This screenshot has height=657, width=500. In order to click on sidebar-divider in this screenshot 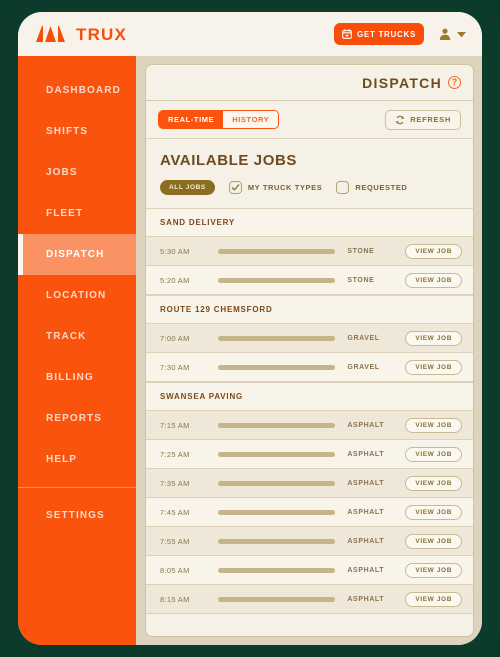, I will do `click(77, 487)`.